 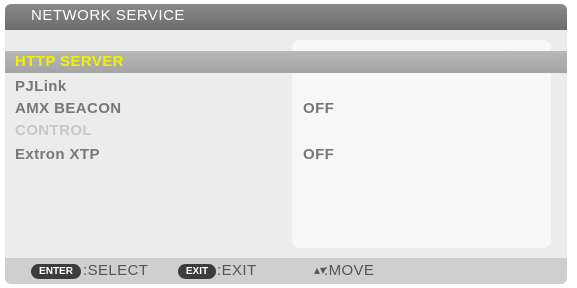 I want to click on menu-item-label: PJLink, so click(x=41, y=86).